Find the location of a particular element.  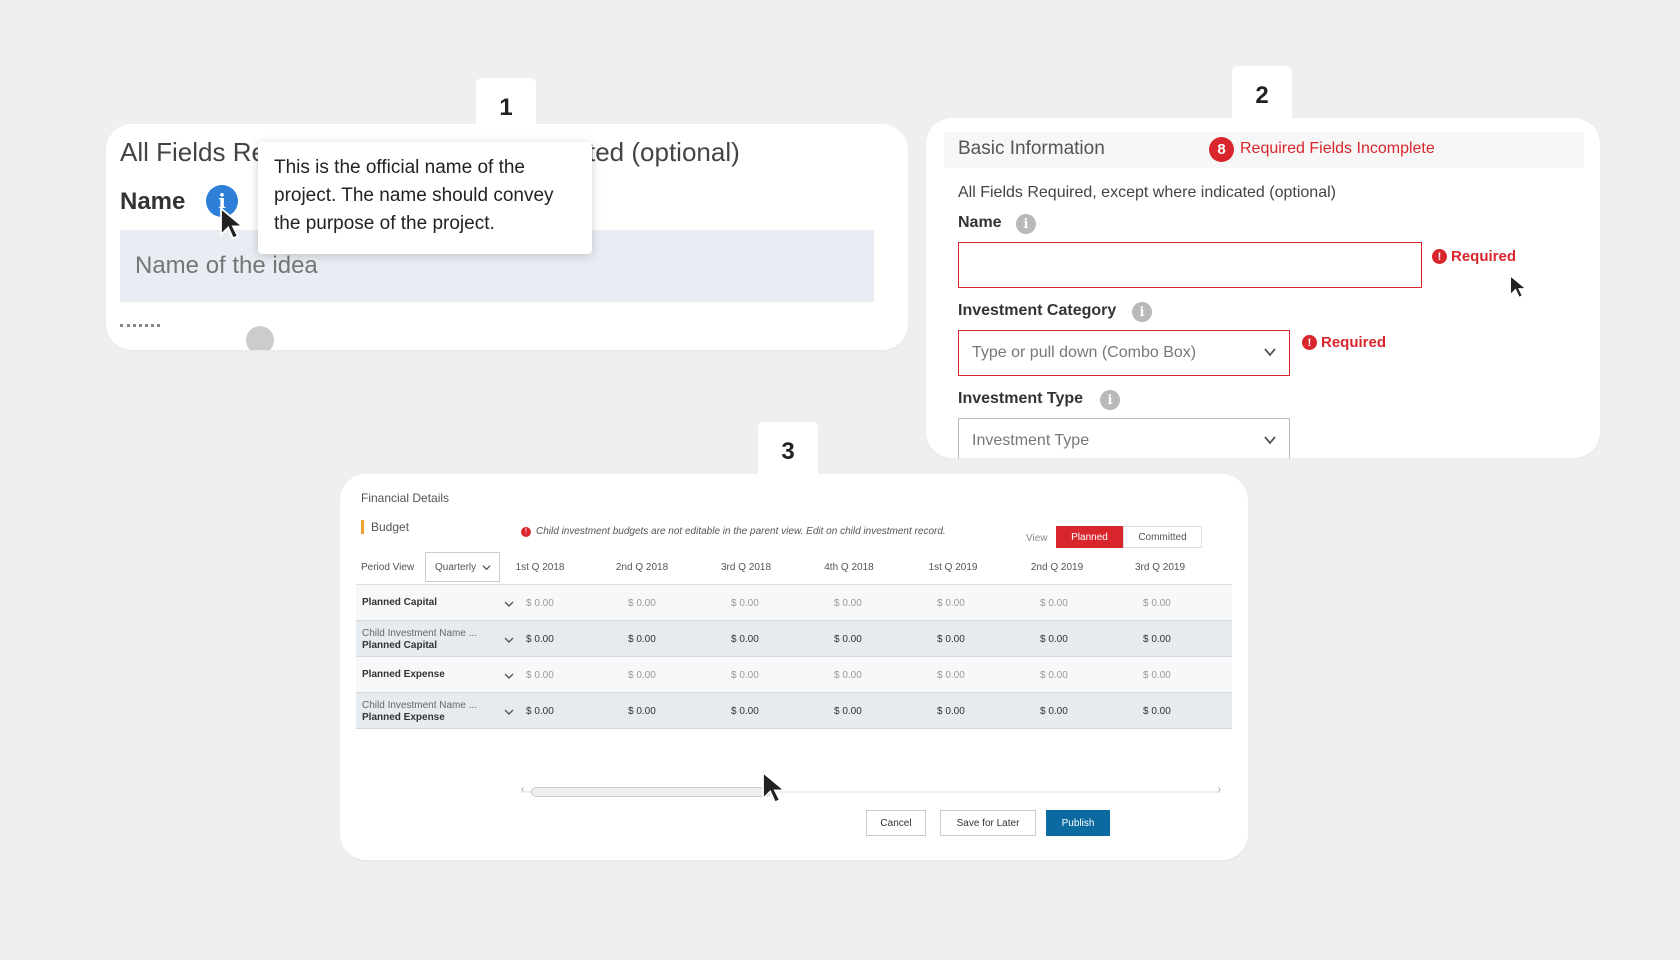

step-badge-2: 2 is located at coordinates (1262, 96).